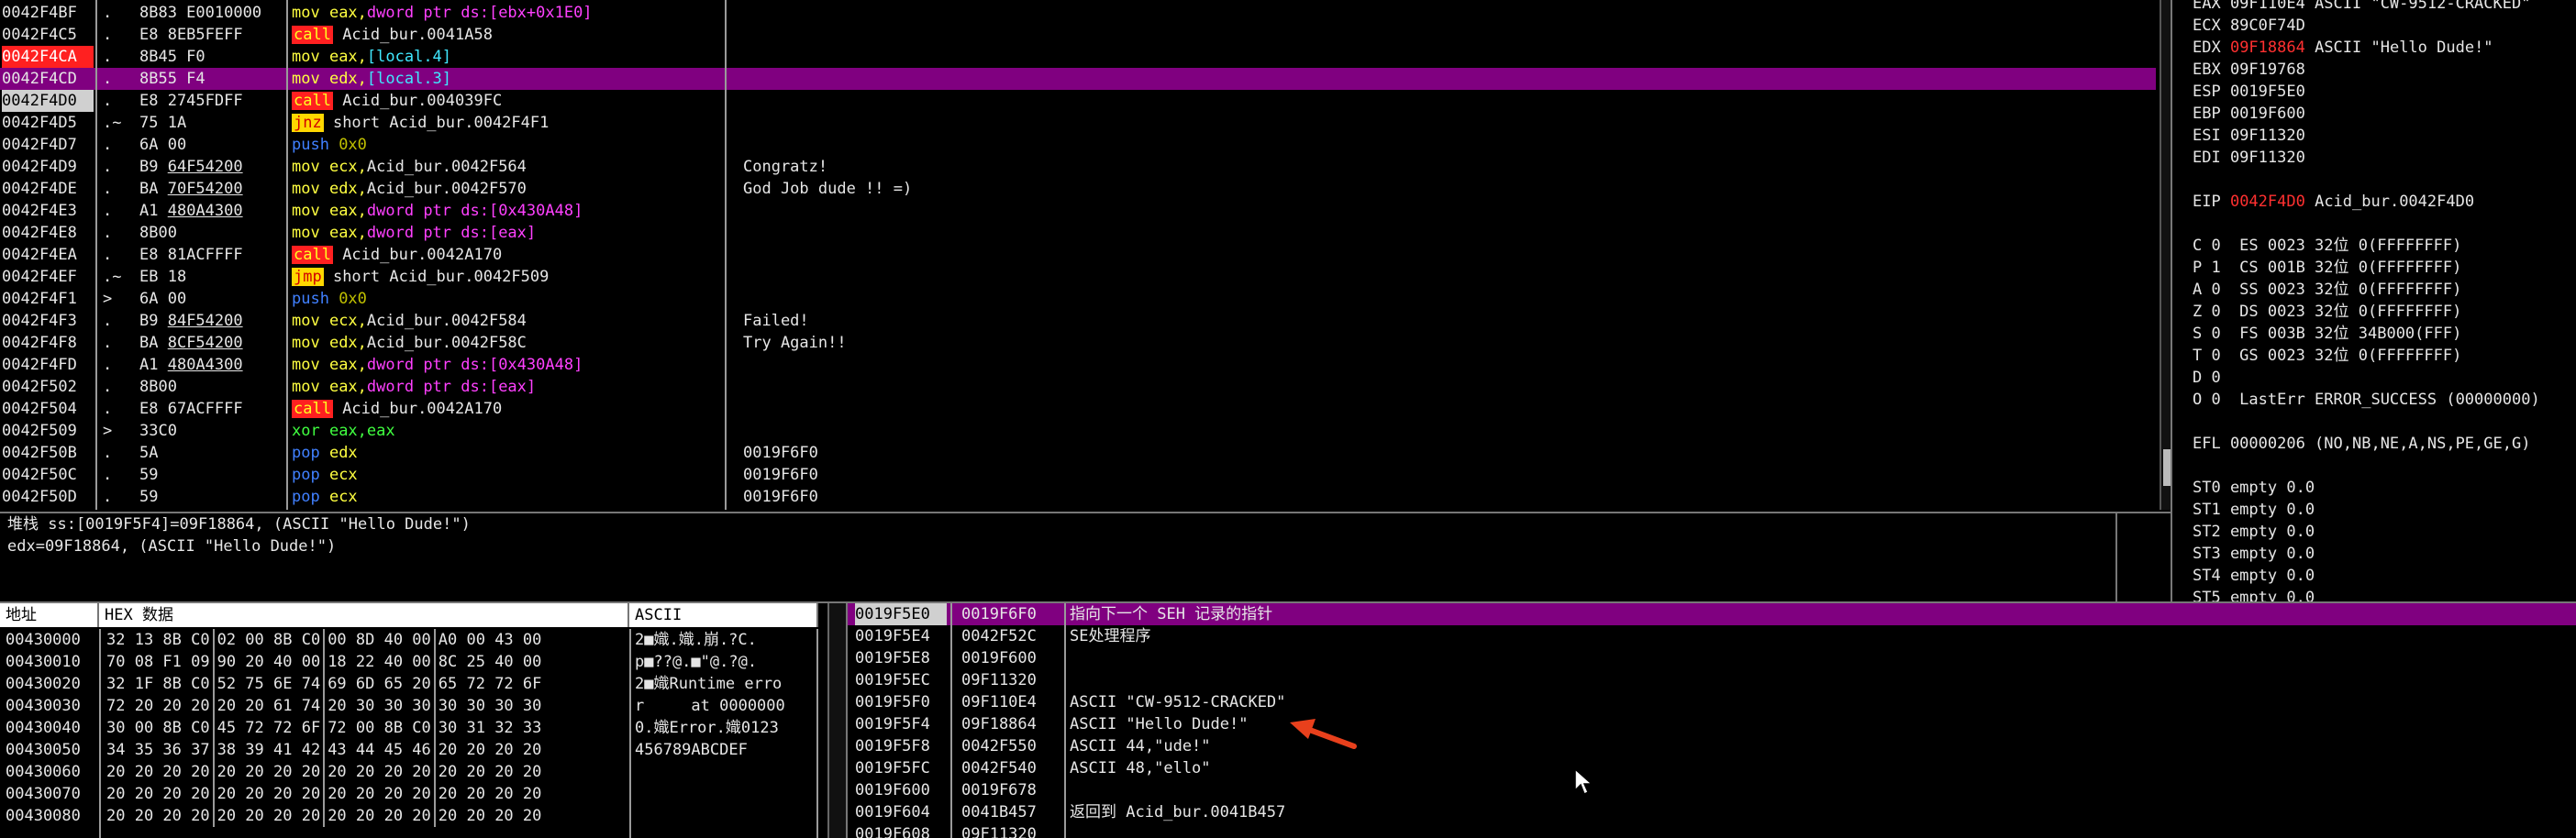  Describe the element at coordinates (1712, 614) in the screenshot. I see `stack-row: 0019F5E0 0019F6F0 指向下一个 SEH 记录的指针` at that location.